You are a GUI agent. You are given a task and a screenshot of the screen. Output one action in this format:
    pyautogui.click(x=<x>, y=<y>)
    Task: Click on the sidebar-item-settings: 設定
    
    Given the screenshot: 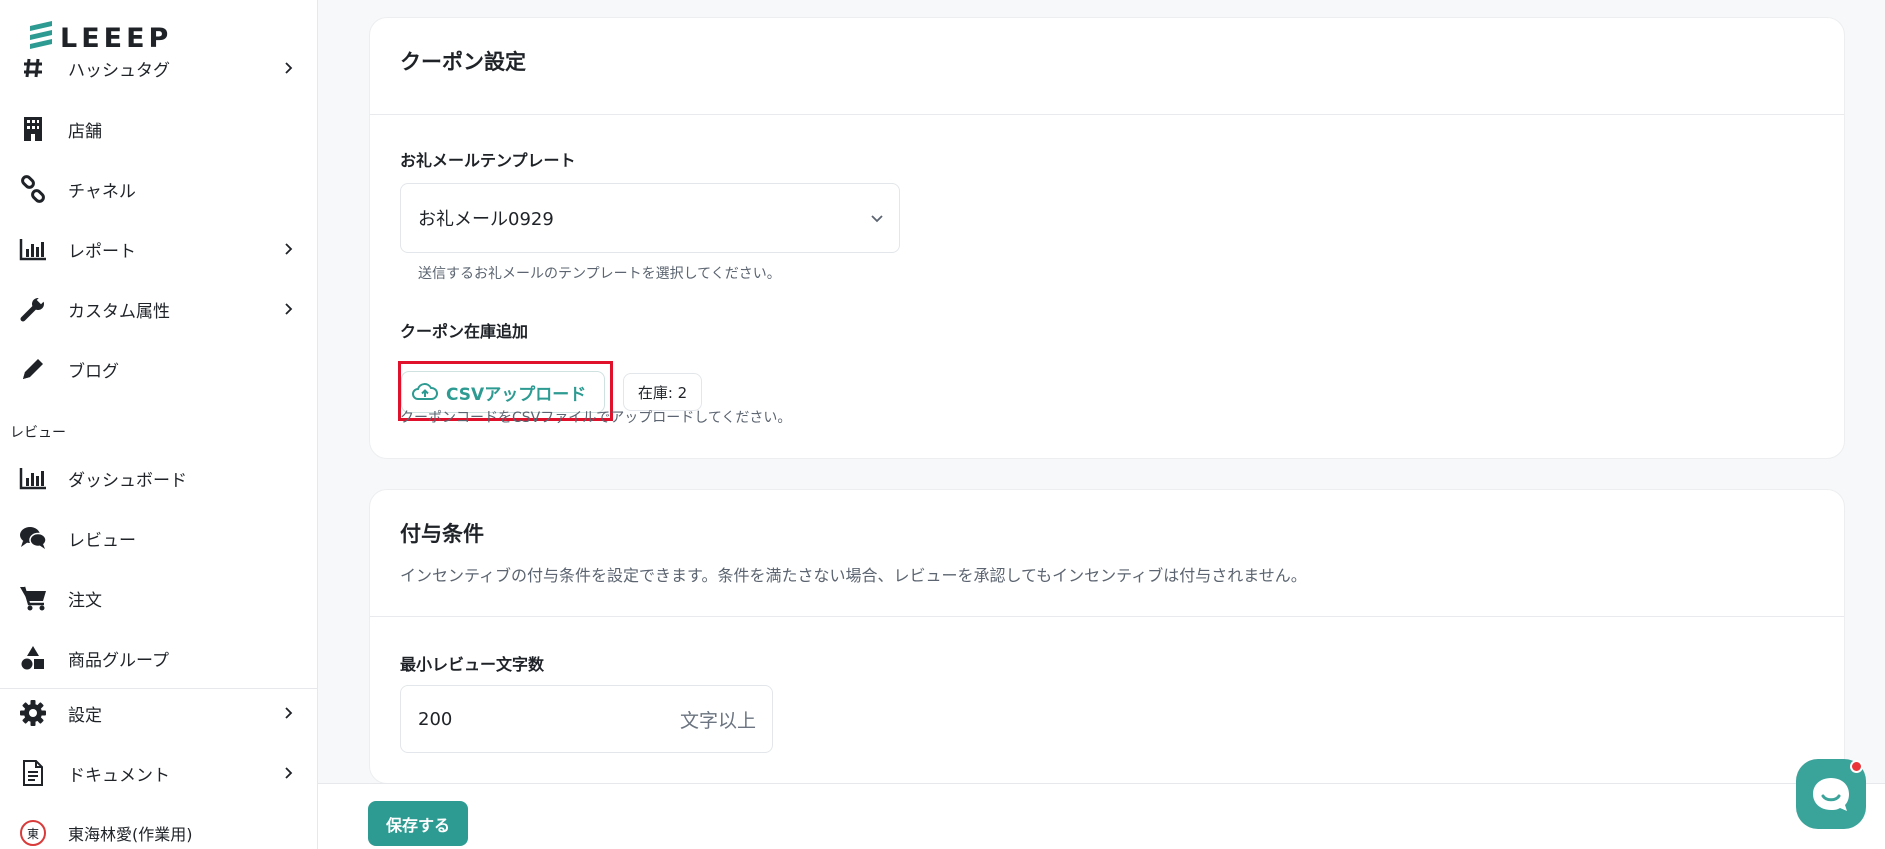 What is the action you would take?
    pyautogui.click(x=158, y=713)
    